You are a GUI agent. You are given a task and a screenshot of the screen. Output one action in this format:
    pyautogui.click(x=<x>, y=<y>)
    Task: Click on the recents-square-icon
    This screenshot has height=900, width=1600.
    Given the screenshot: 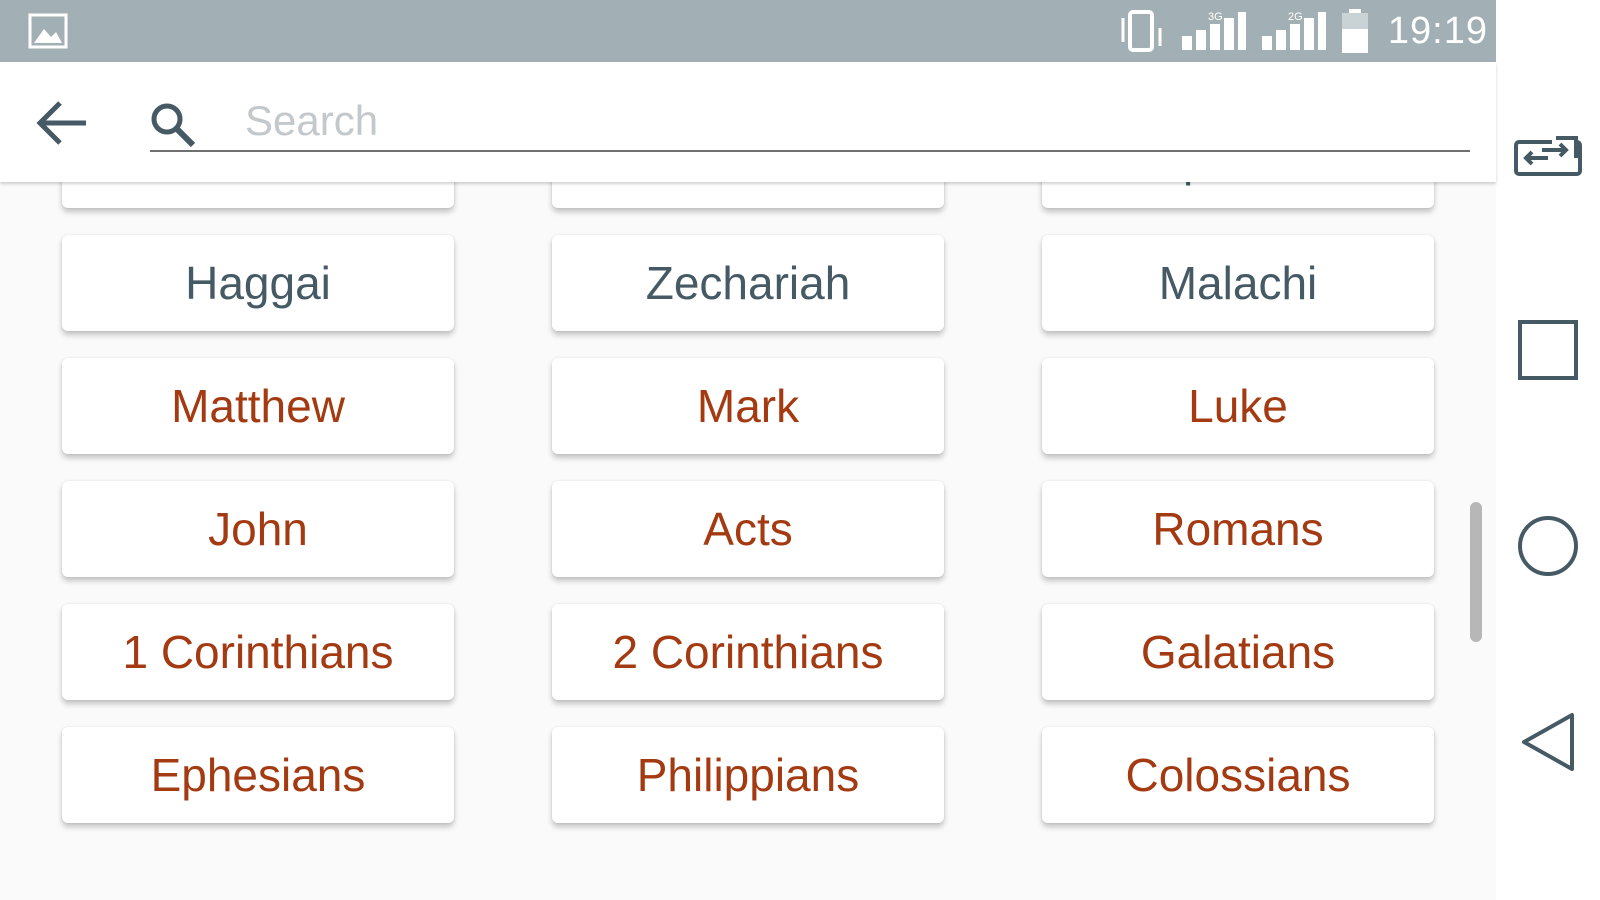 What is the action you would take?
    pyautogui.click(x=1548, y=350)
    